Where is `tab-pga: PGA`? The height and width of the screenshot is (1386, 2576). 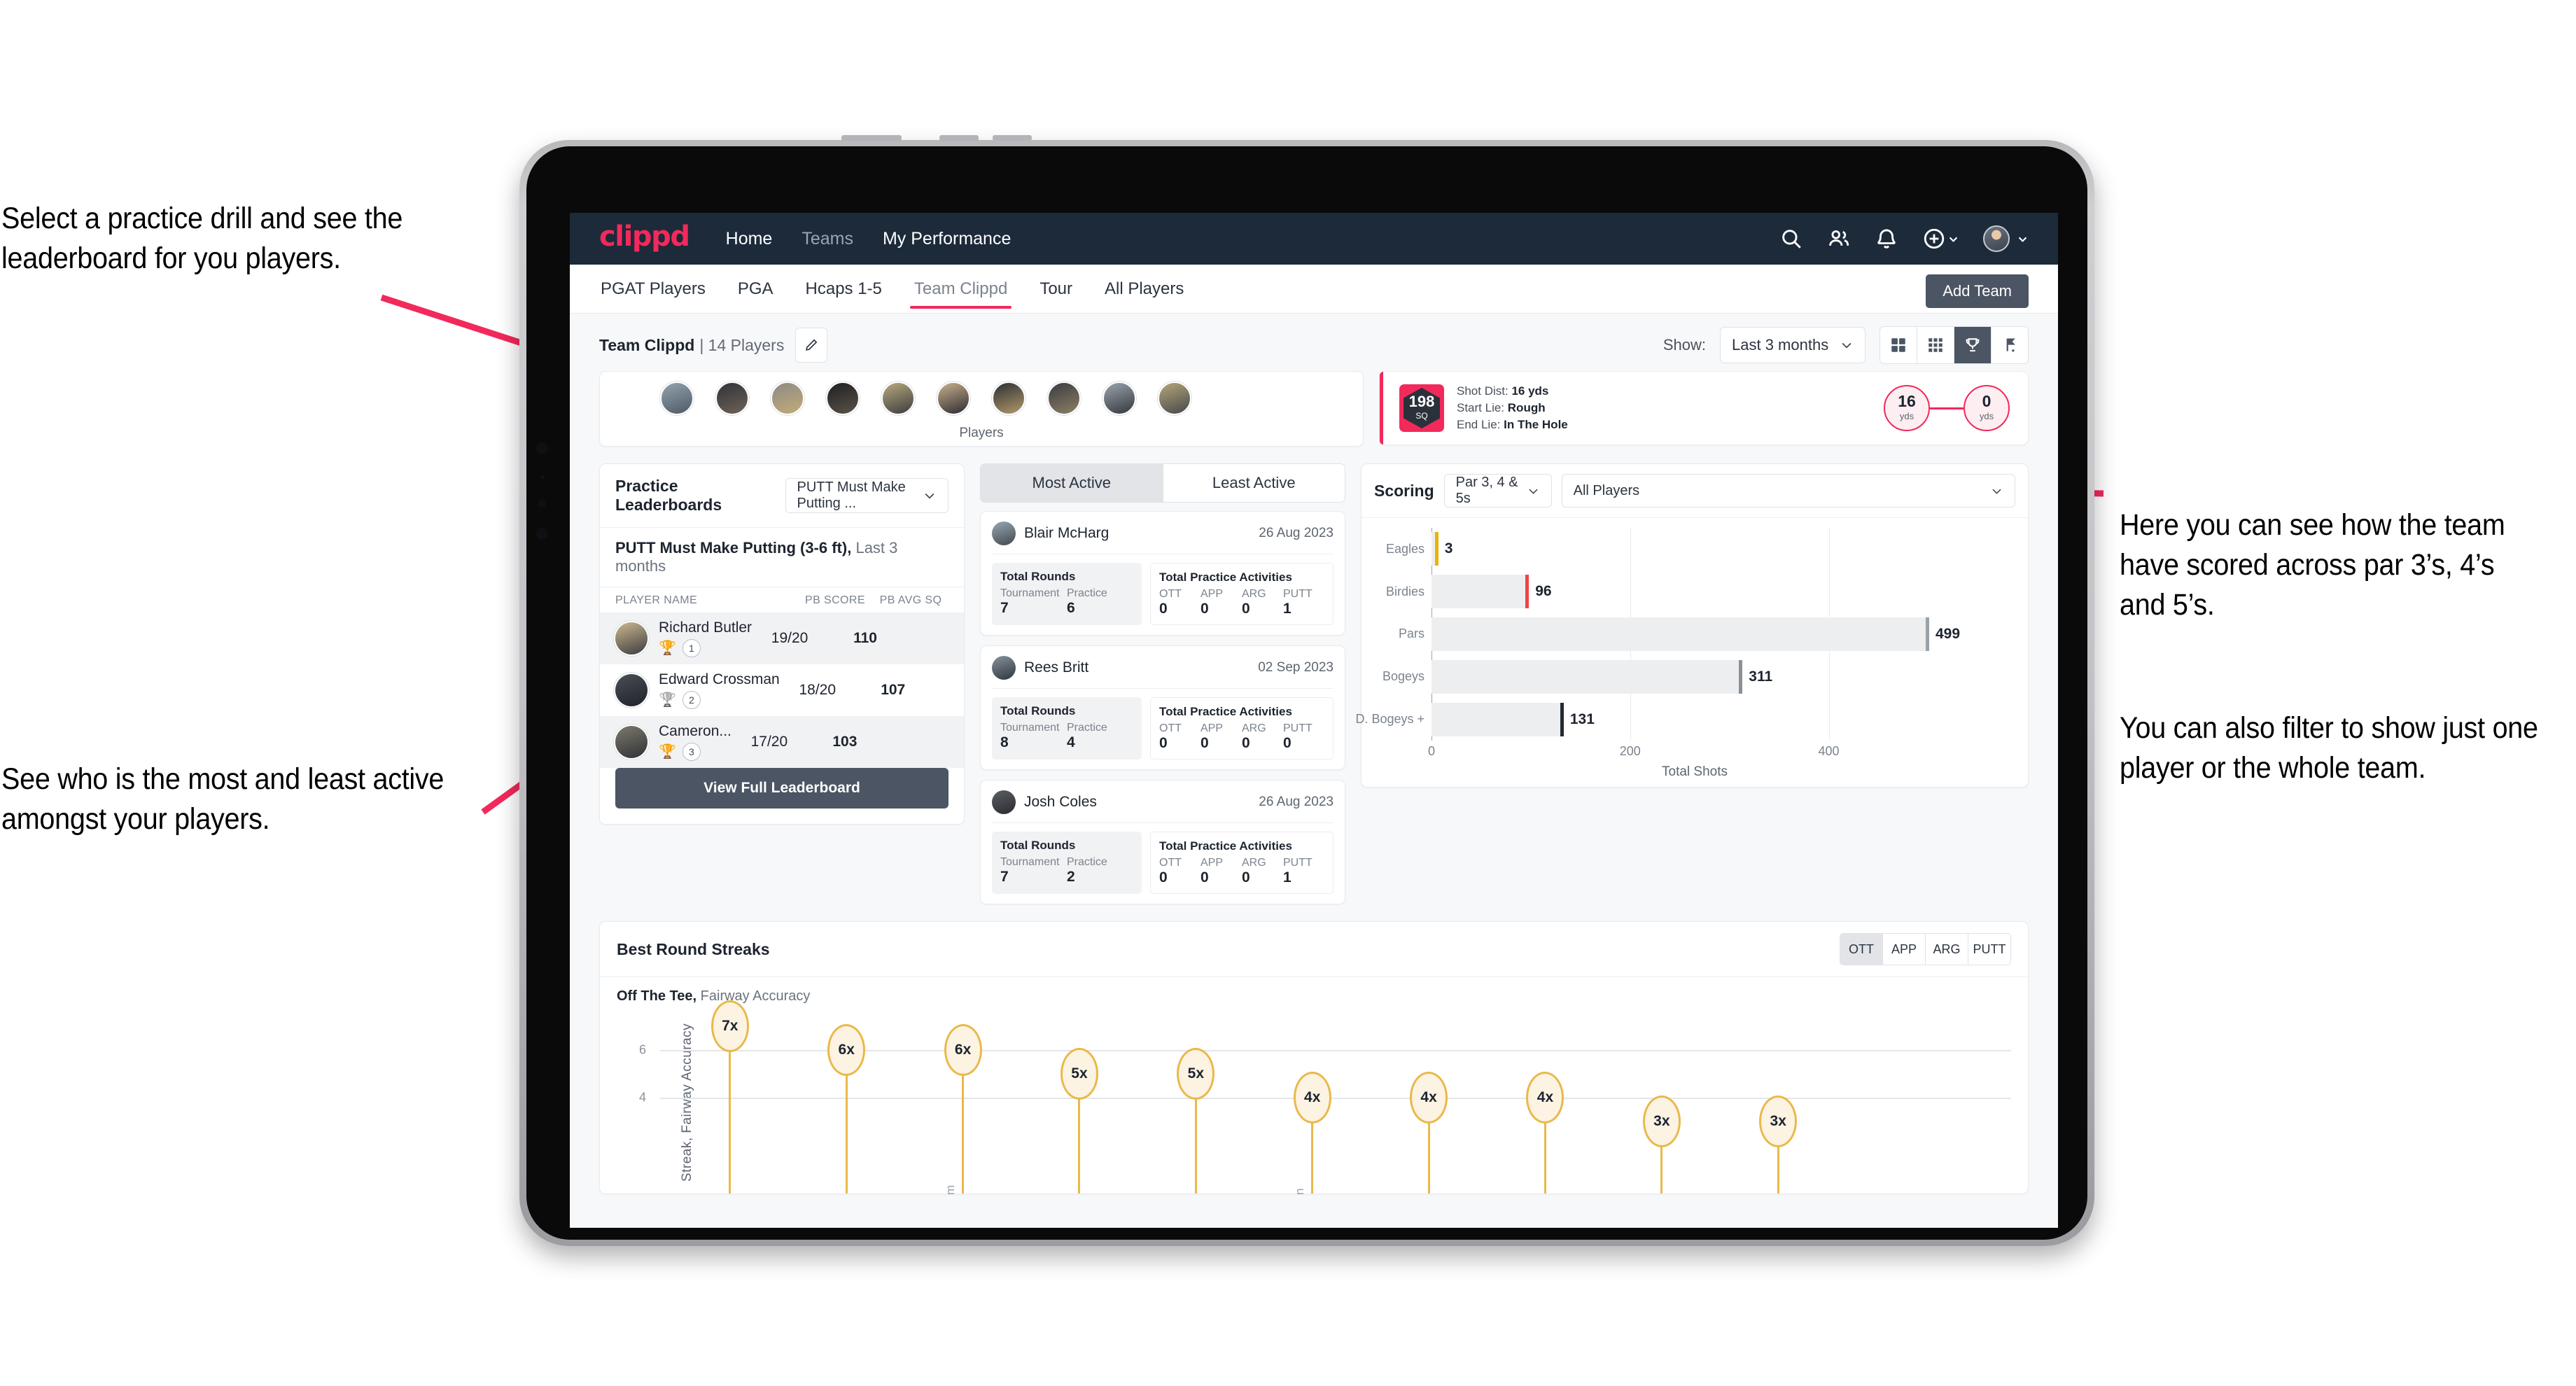 tab-pga: PGA is located at coordinates (755, 289).